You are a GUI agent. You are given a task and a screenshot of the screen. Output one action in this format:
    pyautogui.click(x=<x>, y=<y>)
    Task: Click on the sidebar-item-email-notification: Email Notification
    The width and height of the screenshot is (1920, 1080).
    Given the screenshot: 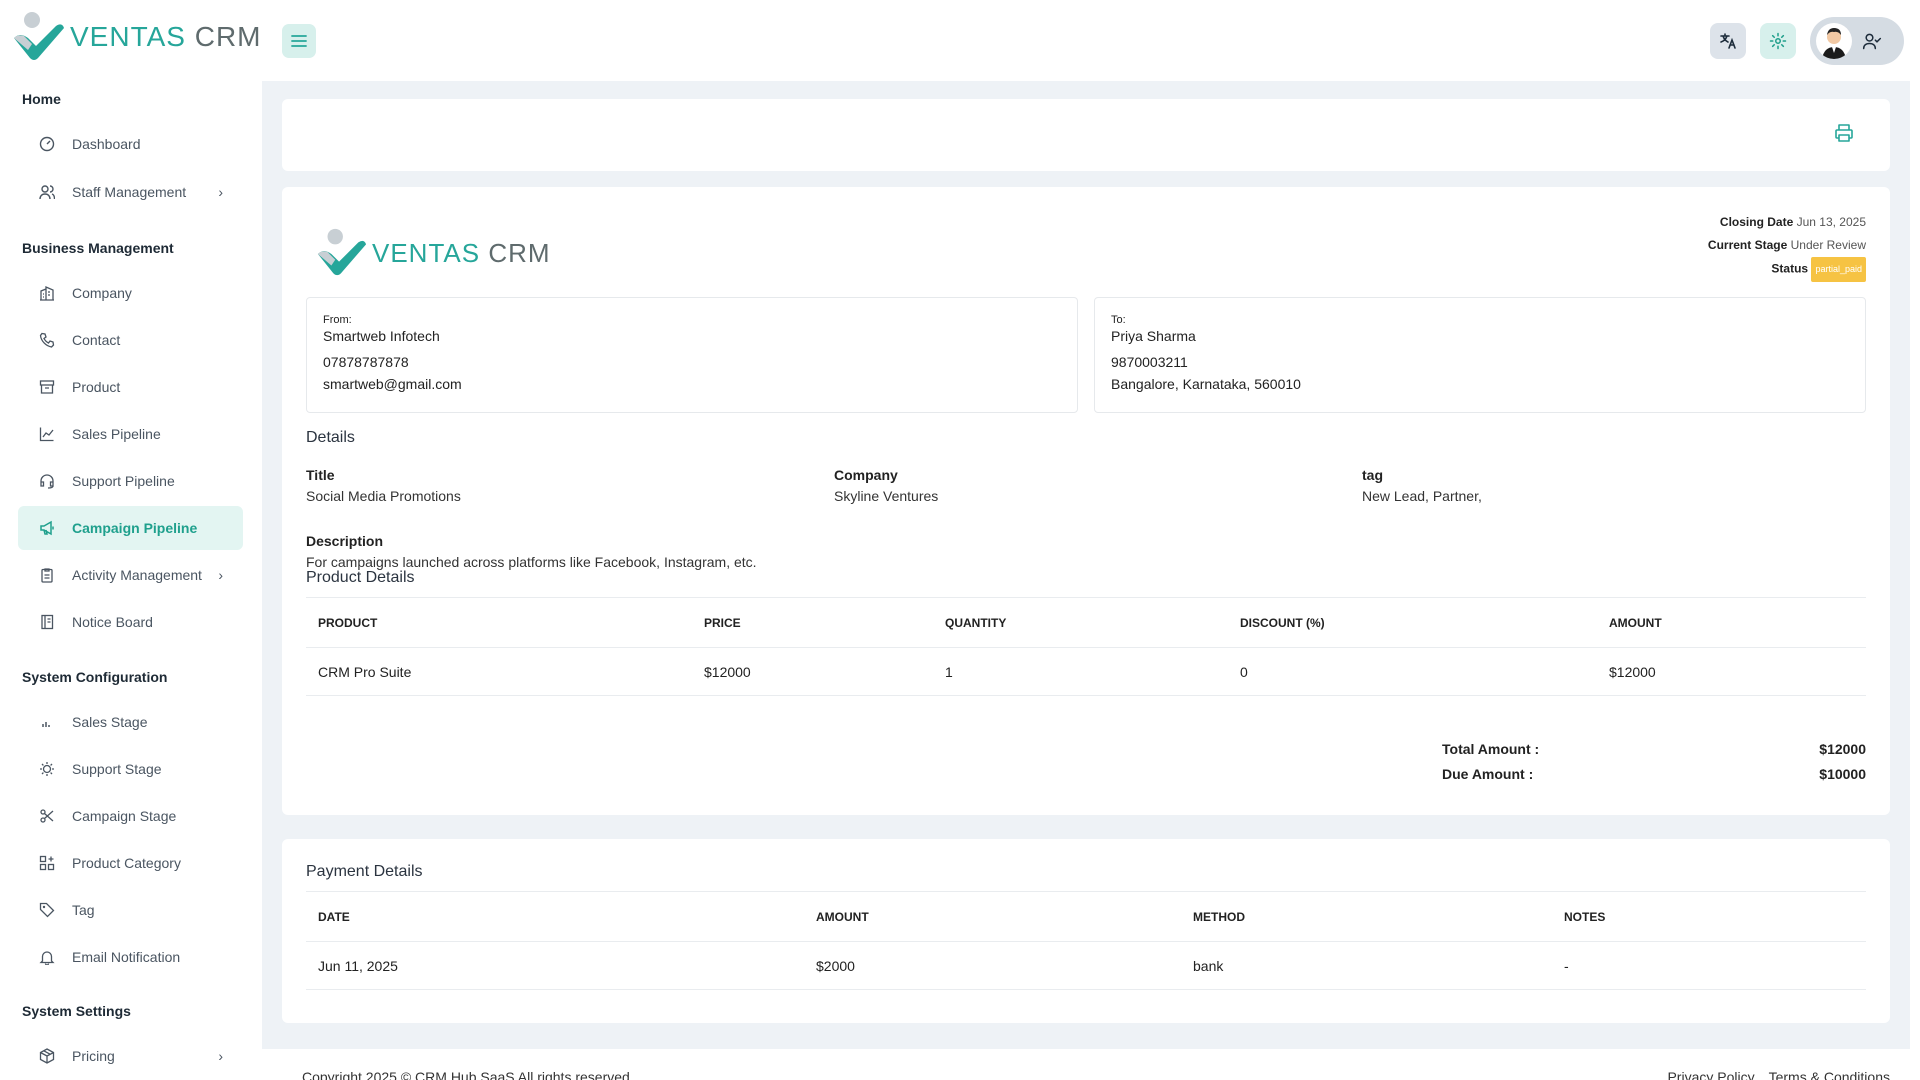 What is the action you would take?
    pyautogui.click(x=130, y=957)
    